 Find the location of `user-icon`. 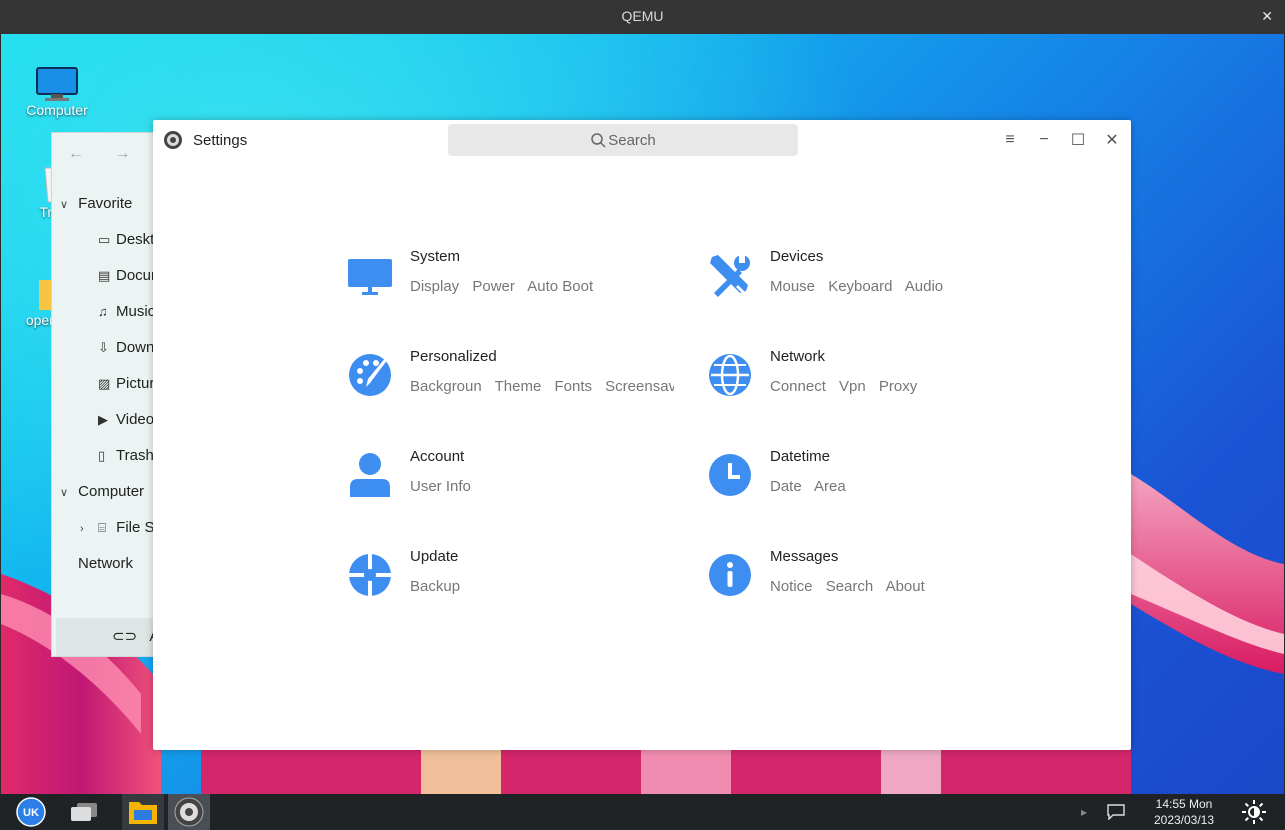

user-icon is located at coordinates (370, 475).